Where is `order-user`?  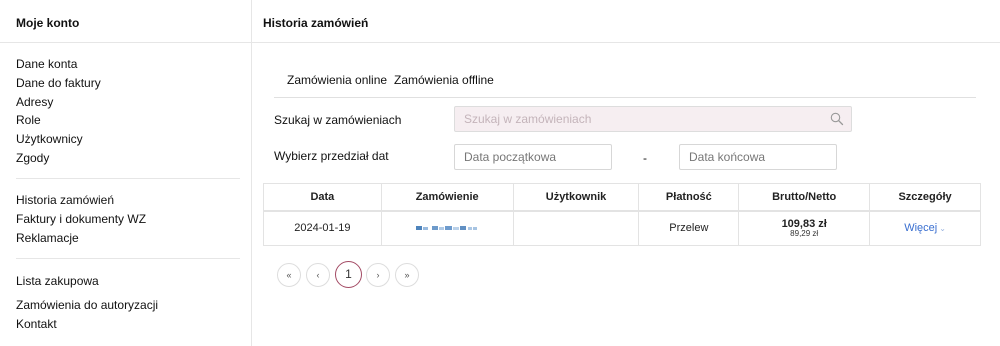 order-user is located at coordinates (576, 228).